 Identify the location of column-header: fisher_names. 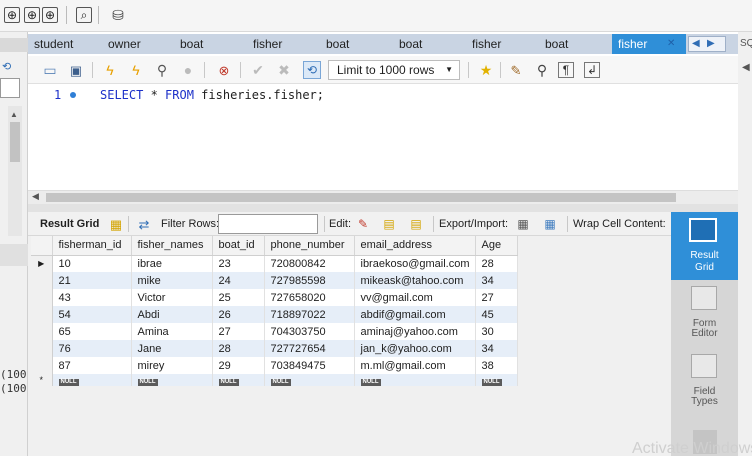
(172, 246).